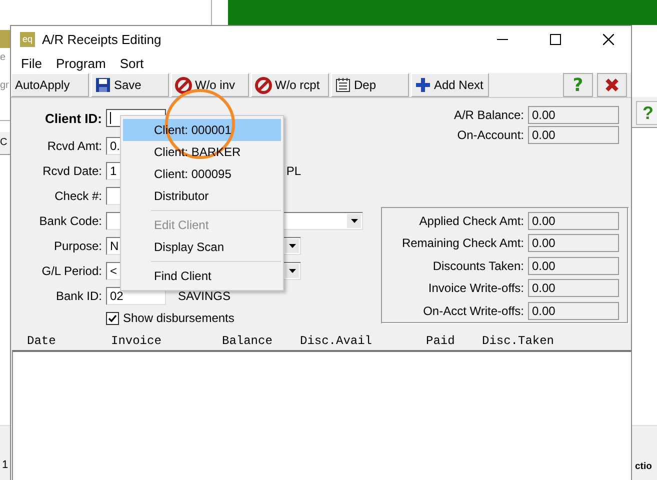  I want to click on field-label: G/L Period:, so click(71, 271).